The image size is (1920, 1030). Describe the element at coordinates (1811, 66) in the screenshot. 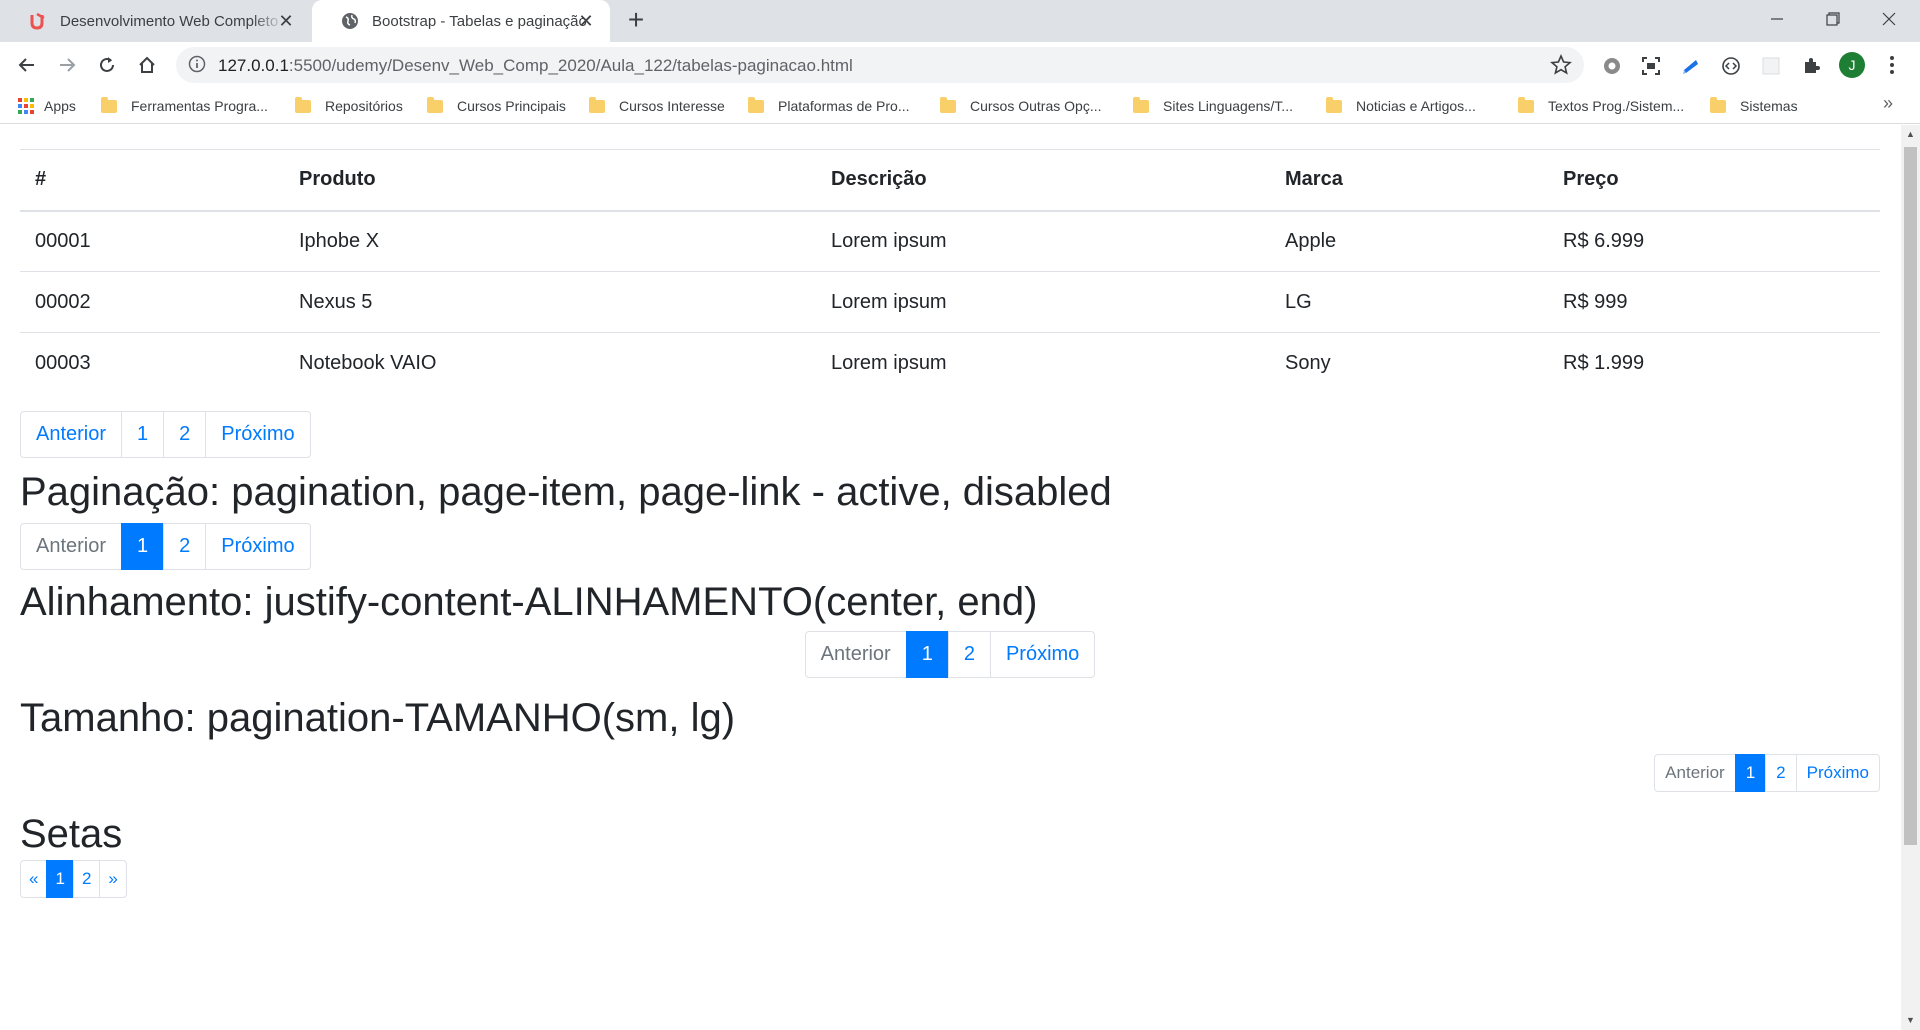

I see `extensions-puzzle-icon` at that location.